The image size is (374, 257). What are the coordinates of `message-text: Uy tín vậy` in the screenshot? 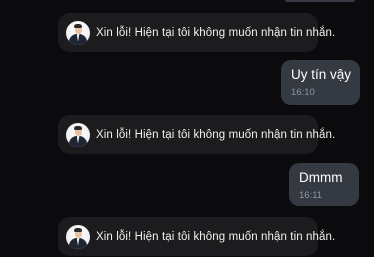 It's located at (321, 74).